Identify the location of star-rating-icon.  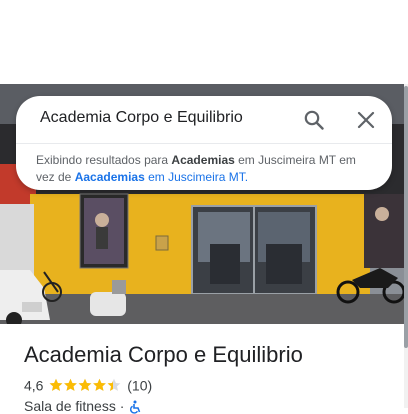
(85, 385).